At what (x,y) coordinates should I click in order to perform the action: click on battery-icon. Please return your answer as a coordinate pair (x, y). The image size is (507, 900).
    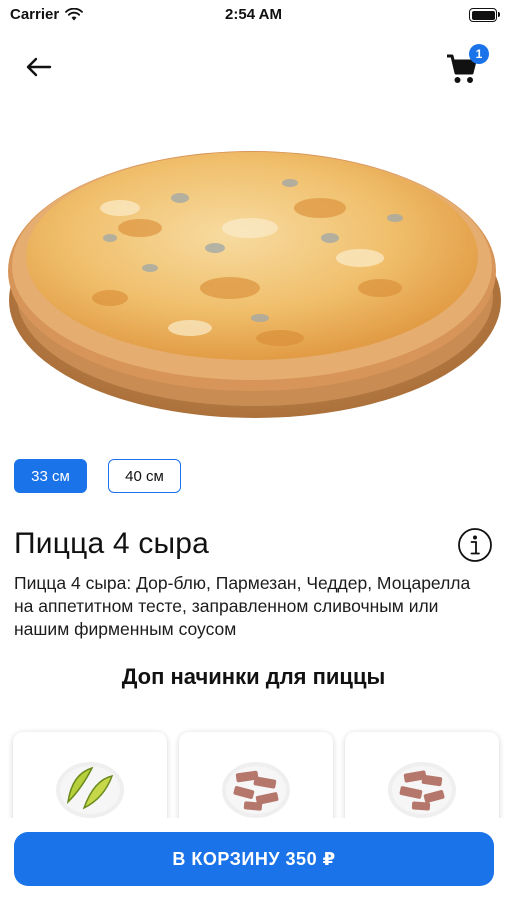
    Looking at the image, I should click on (484, 15).